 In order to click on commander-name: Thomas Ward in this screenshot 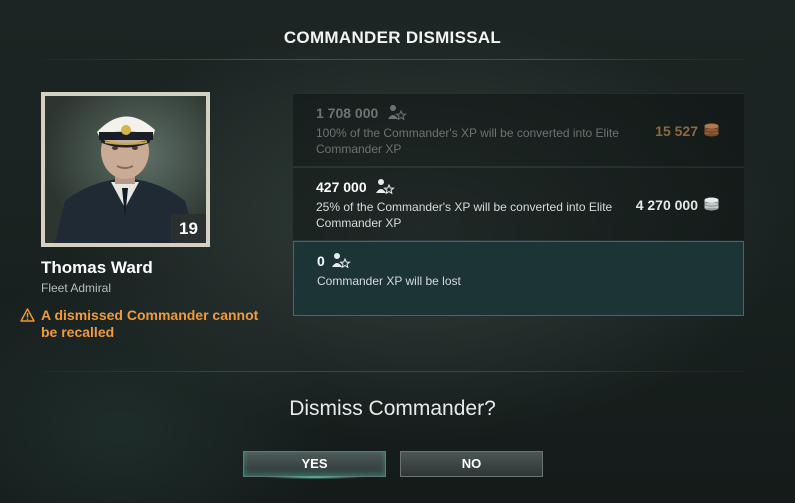, I will do `click(97, 267)`.